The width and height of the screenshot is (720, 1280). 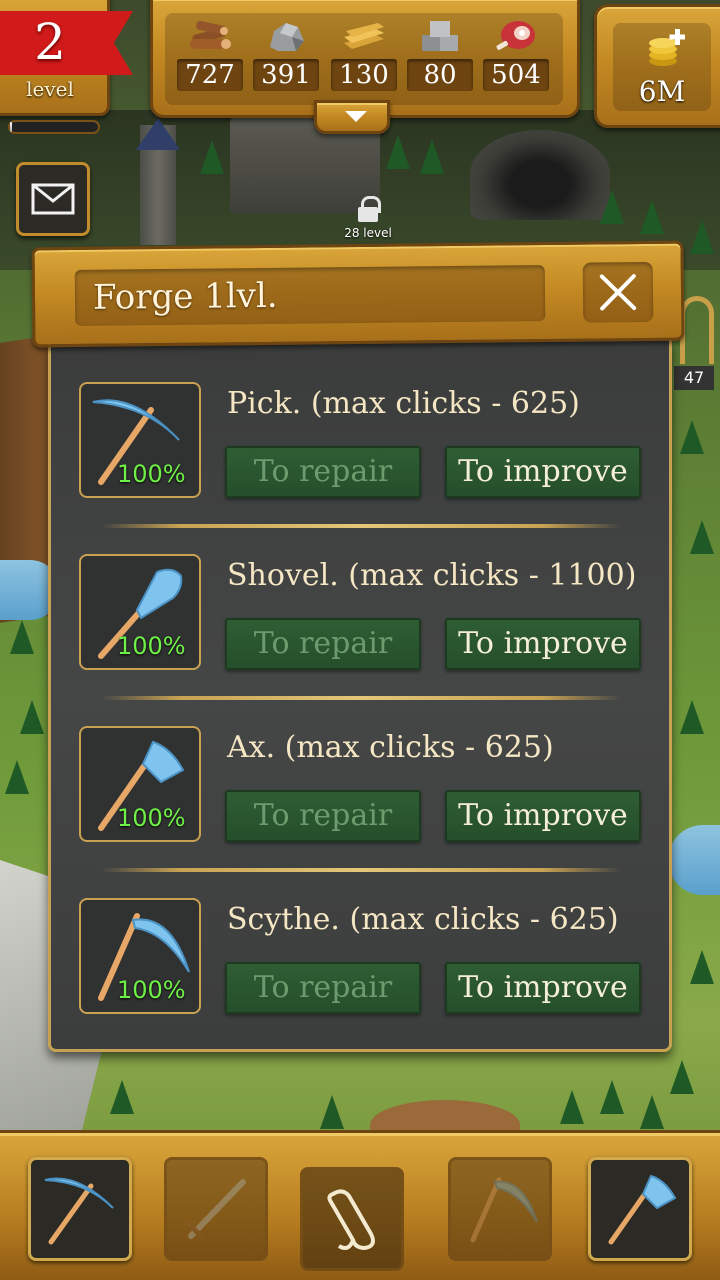 I want to click on resource-stone: 391, so click(x=286, y=56).